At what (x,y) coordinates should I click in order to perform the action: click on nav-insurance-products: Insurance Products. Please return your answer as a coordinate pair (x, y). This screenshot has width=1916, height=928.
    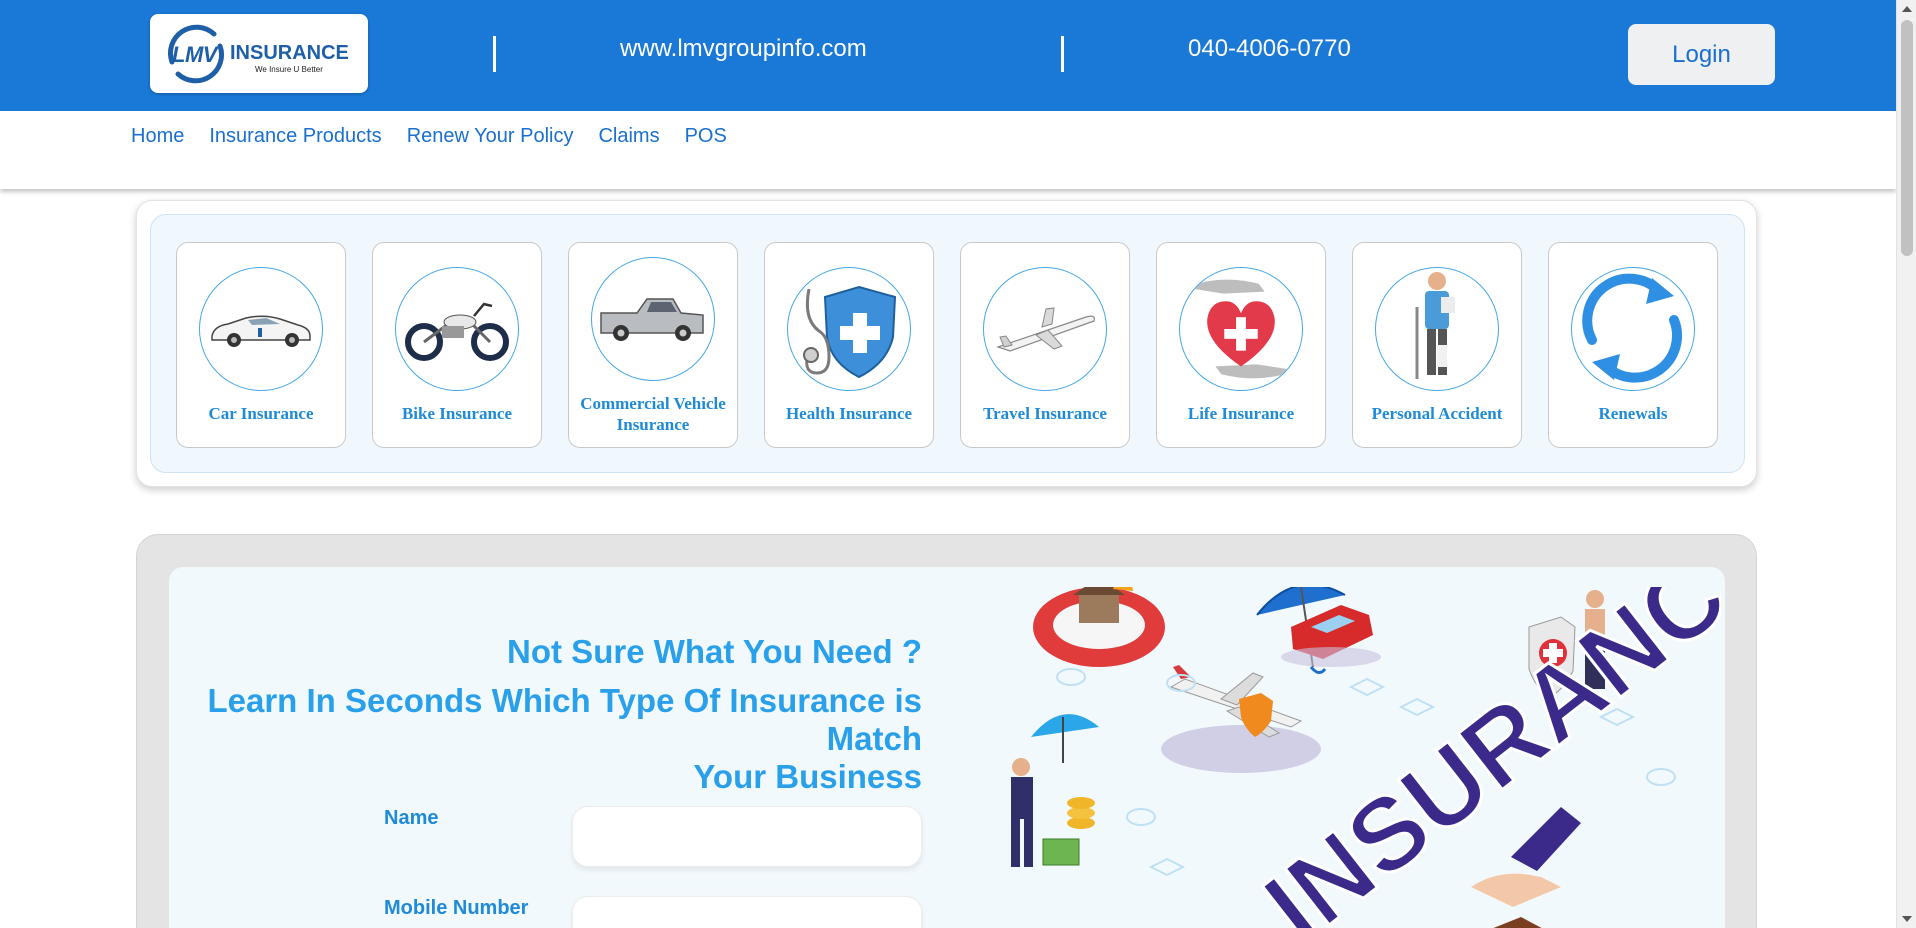
    Looking at the image, I should click on (295, 136).